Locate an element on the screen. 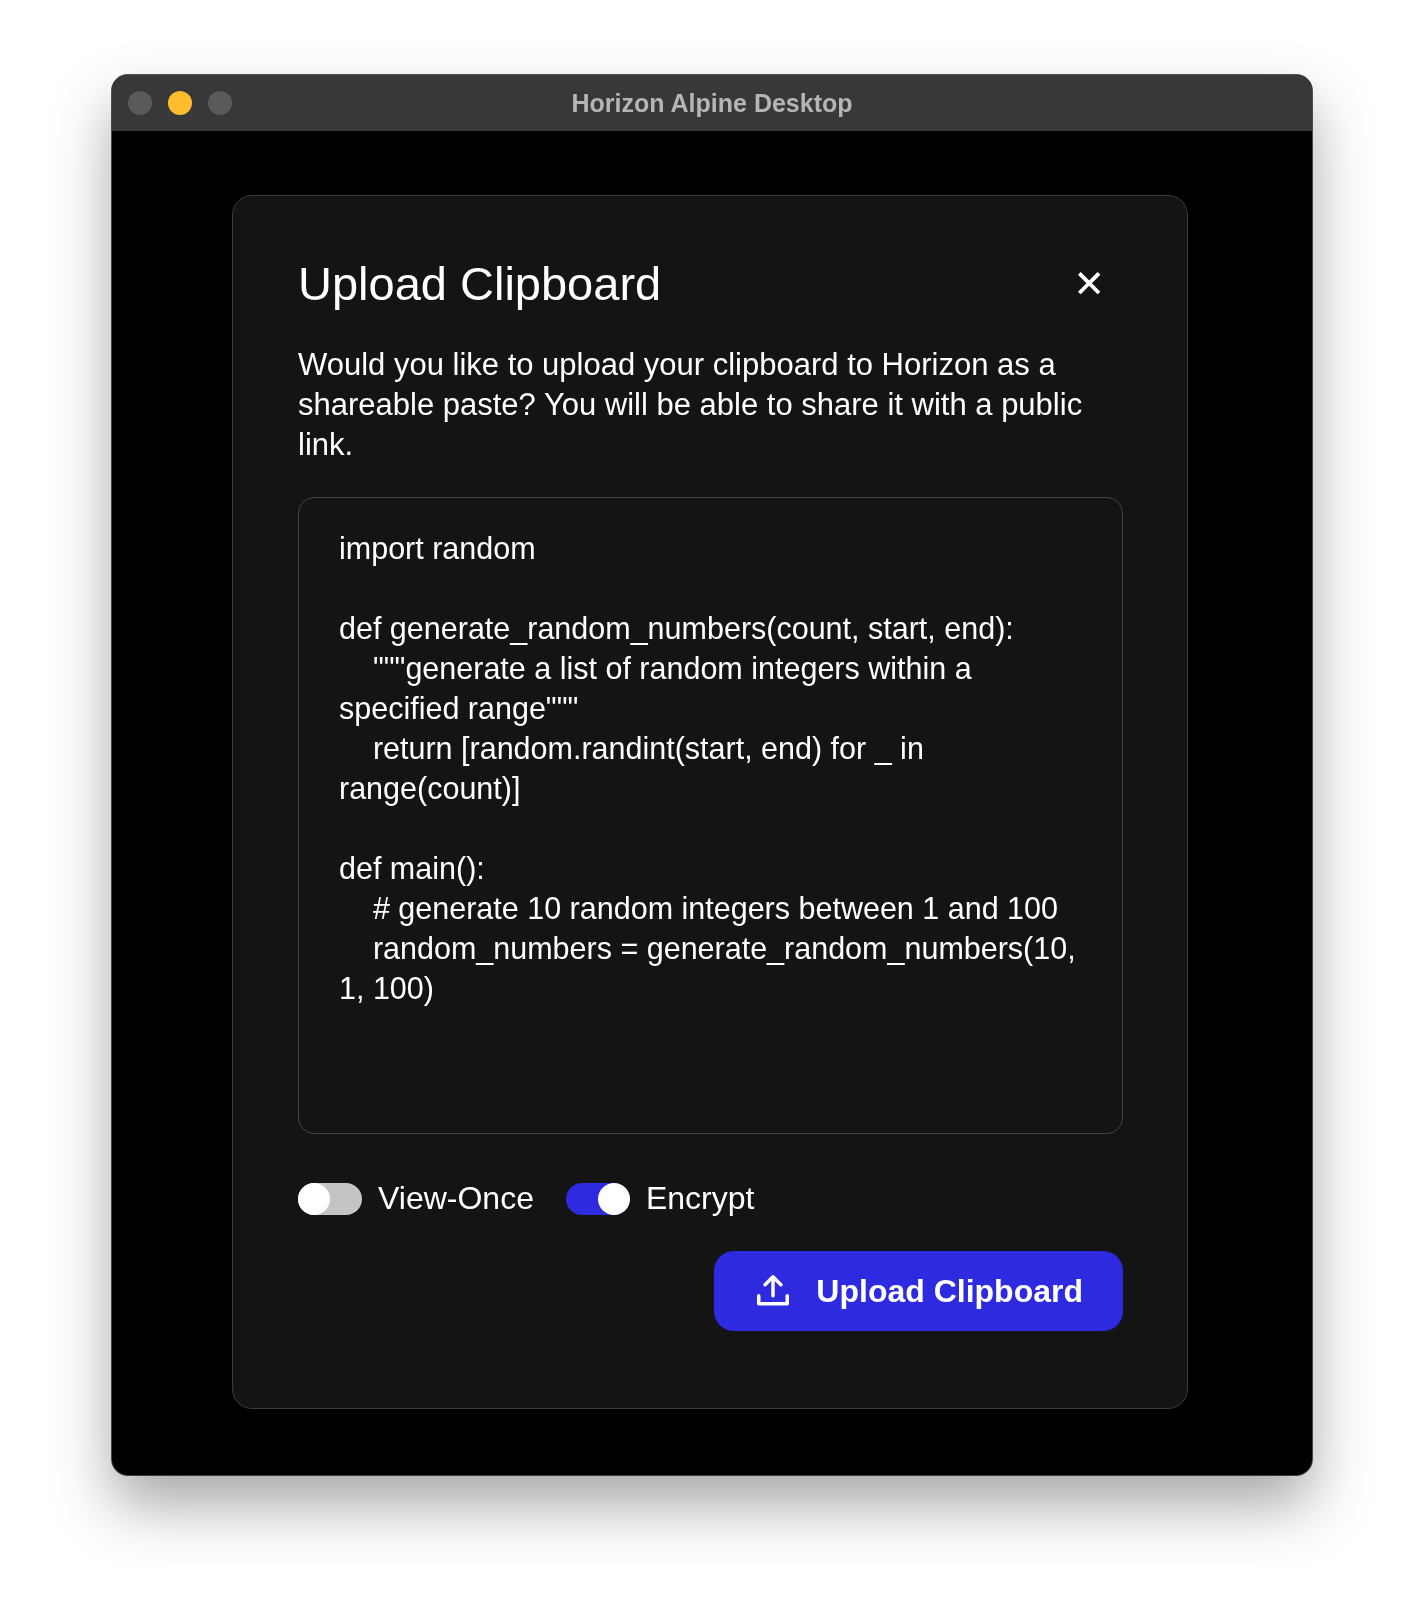 Image resolution: width=1424 pixels, height=1624 pixels. upload-button: Upload Clipboard is located at coordinates (918, 1291).